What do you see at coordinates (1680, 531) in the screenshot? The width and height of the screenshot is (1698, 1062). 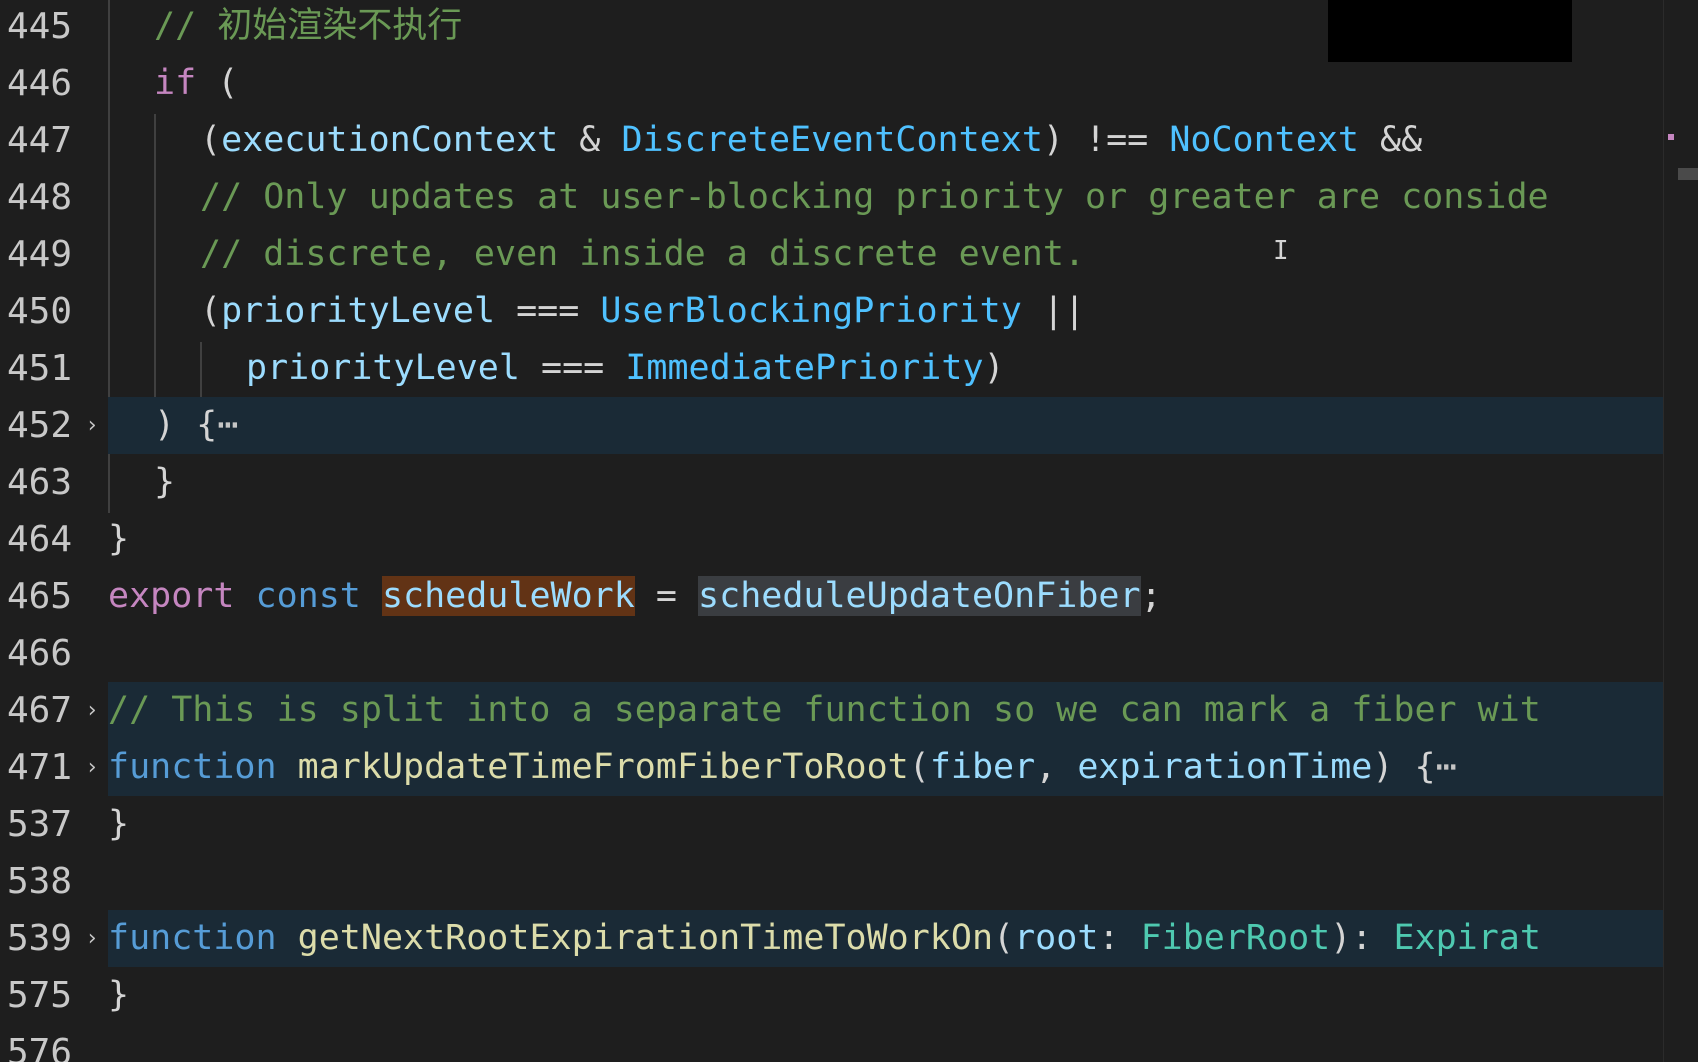 I see `vertical-scrollbar` at bounding box center [1680, 531].